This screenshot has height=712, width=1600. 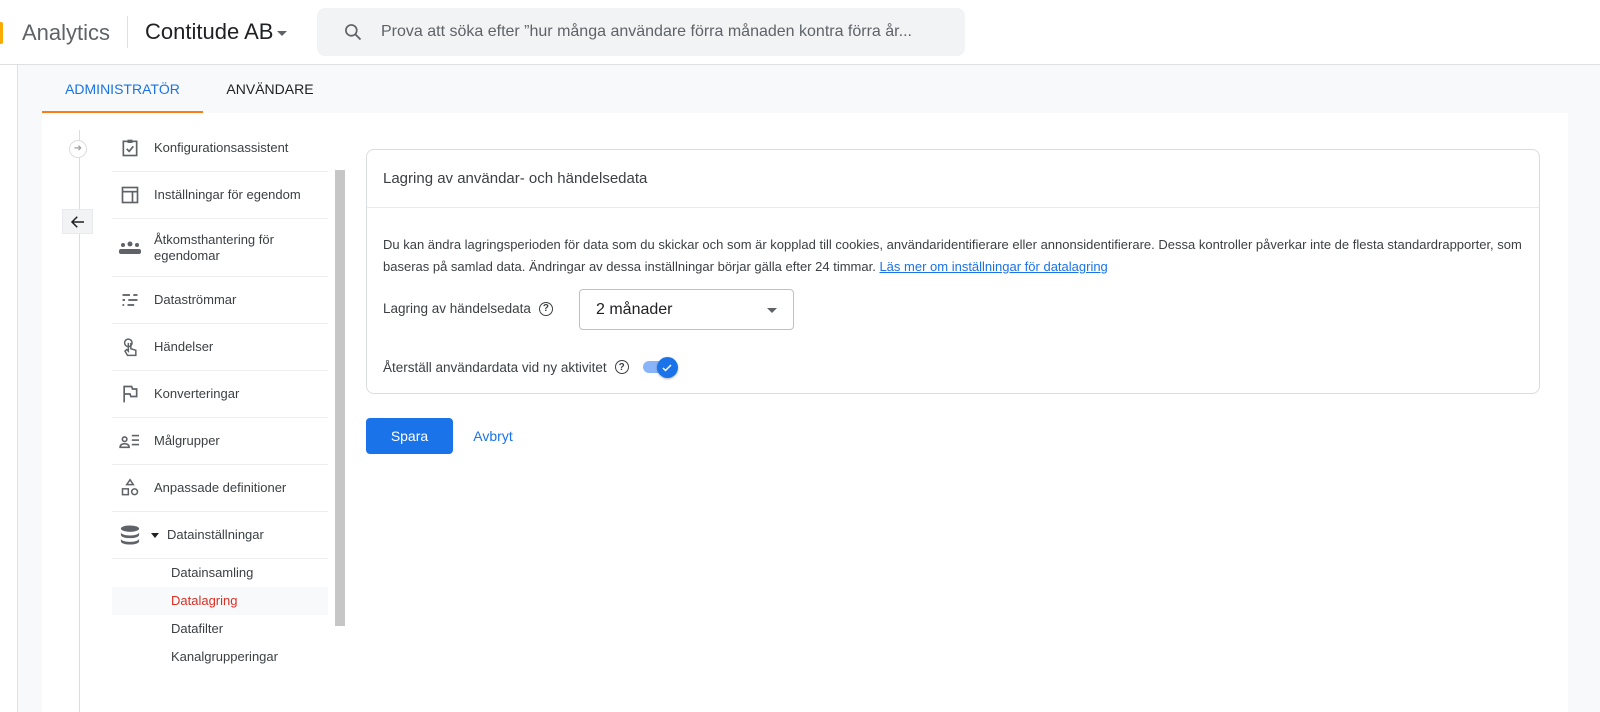 What do you see at coordinates (187, 440) in the screenshot?
I see `nav-label: Målgrupper` at bounding box center [187, 440].